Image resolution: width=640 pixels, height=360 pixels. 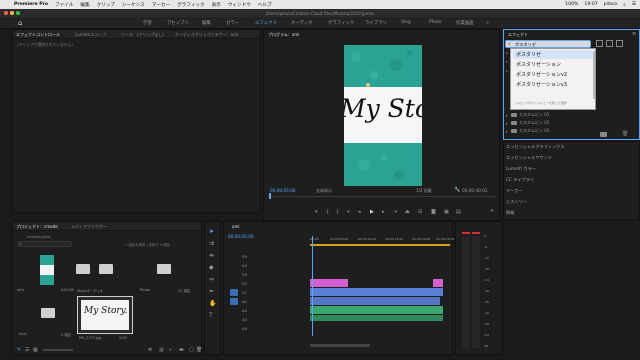 What do you see at coordinates (458, 212) in the screenshot?
I see `safe-margin-icon: ▤` at bounding box center [458, 212].